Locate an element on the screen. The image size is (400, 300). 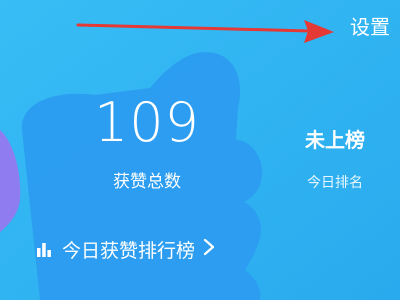
today-rank-value: 未上榜 is located at coordinates (335, 140).